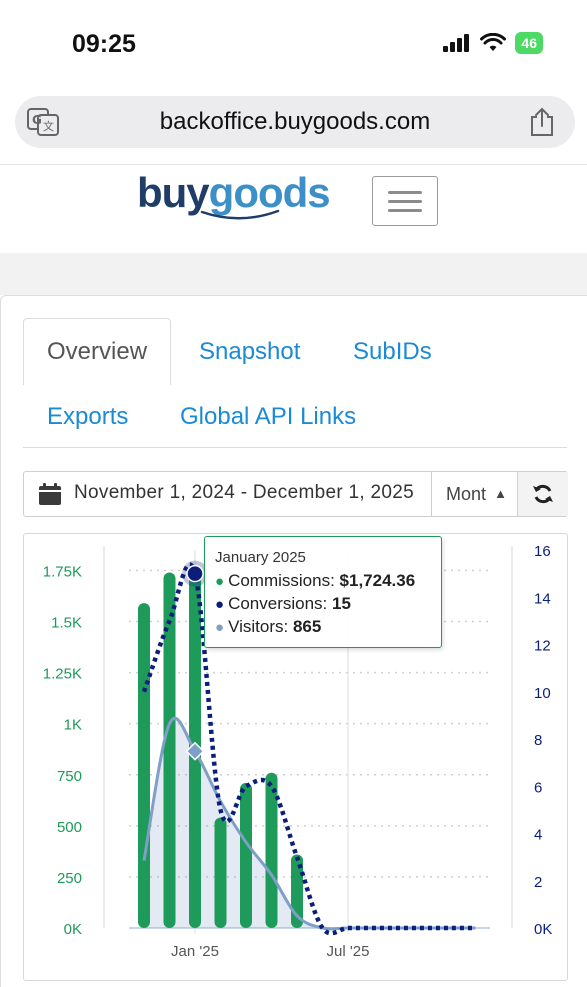 The width and height of the screenshot is (587, 987). Describe the element at coordinates (348, 951) in the screenshot. I see `x-tick-label: Jul '25` at that location.